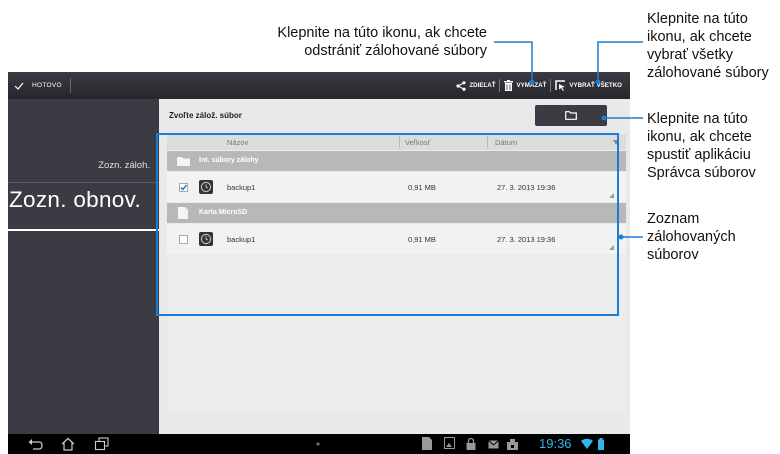  I want to click on select-all-leader-dot, so click(598, 82).